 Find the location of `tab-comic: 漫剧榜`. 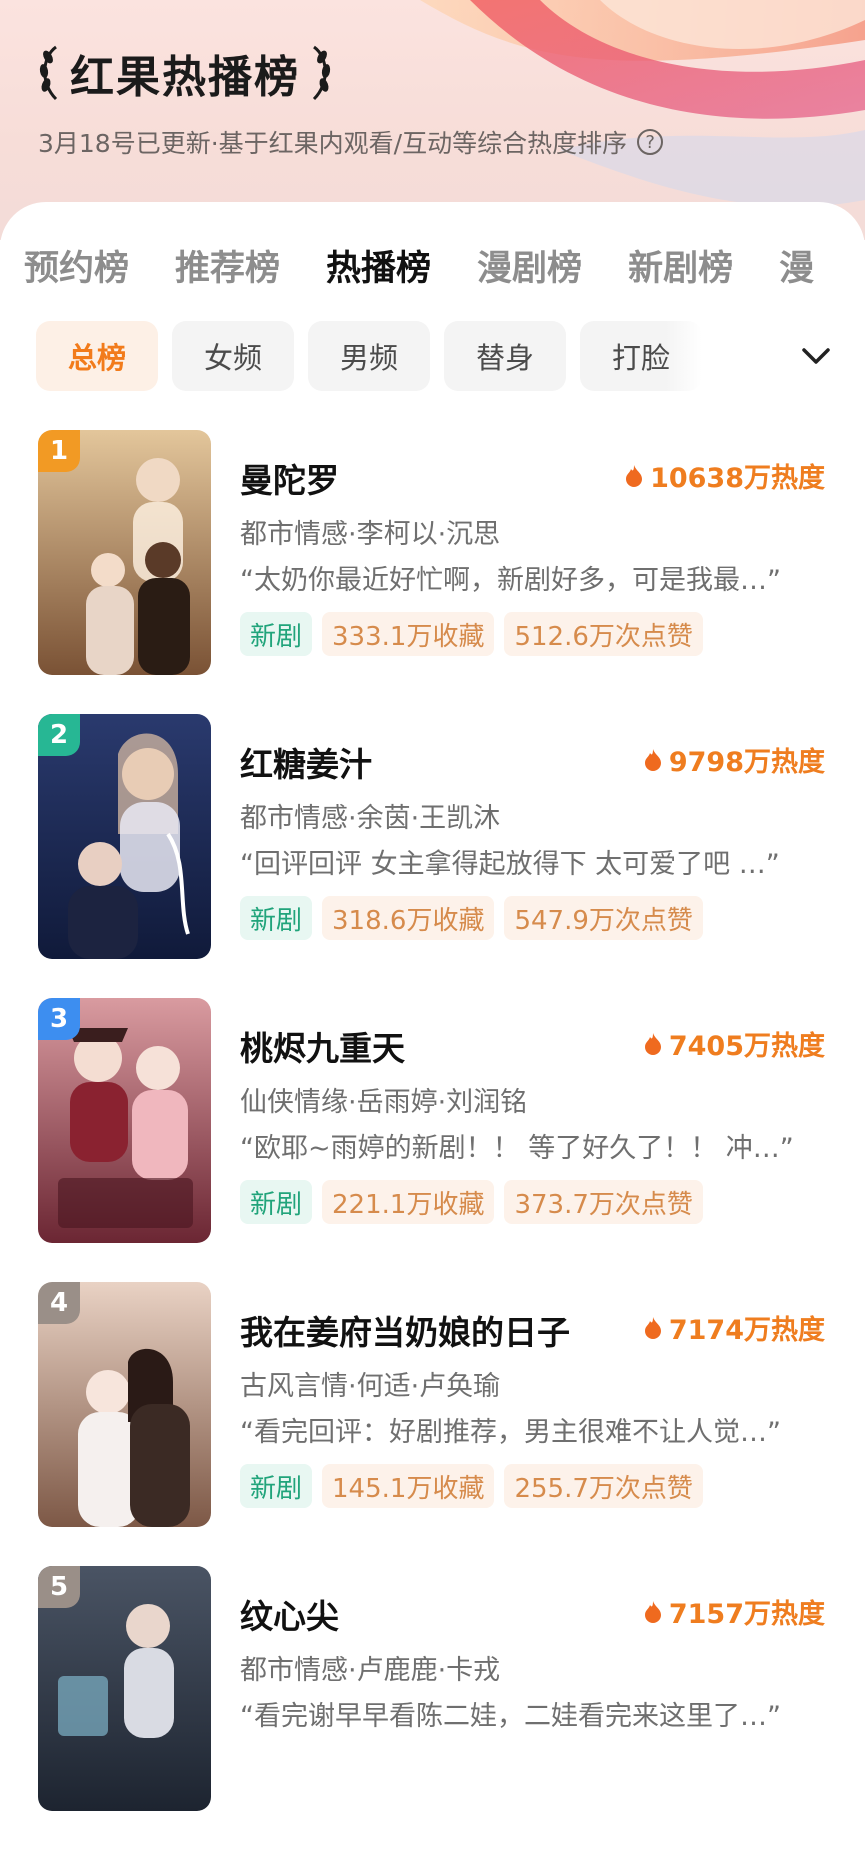

tab-comic: 漫剧榜 is located at coordinates (529, 265).